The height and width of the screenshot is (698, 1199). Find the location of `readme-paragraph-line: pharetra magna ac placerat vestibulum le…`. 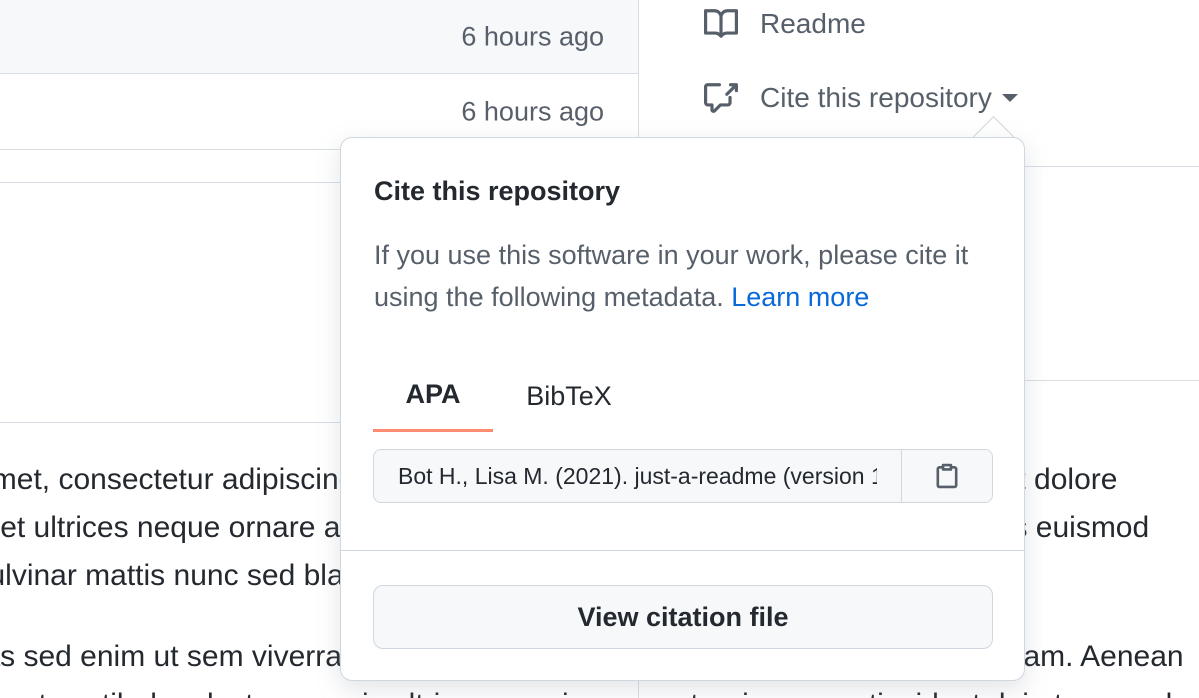

readme-paragraph-line: pharetra magna ac placerat vestibulum le… is located at coordinates (599, 689).